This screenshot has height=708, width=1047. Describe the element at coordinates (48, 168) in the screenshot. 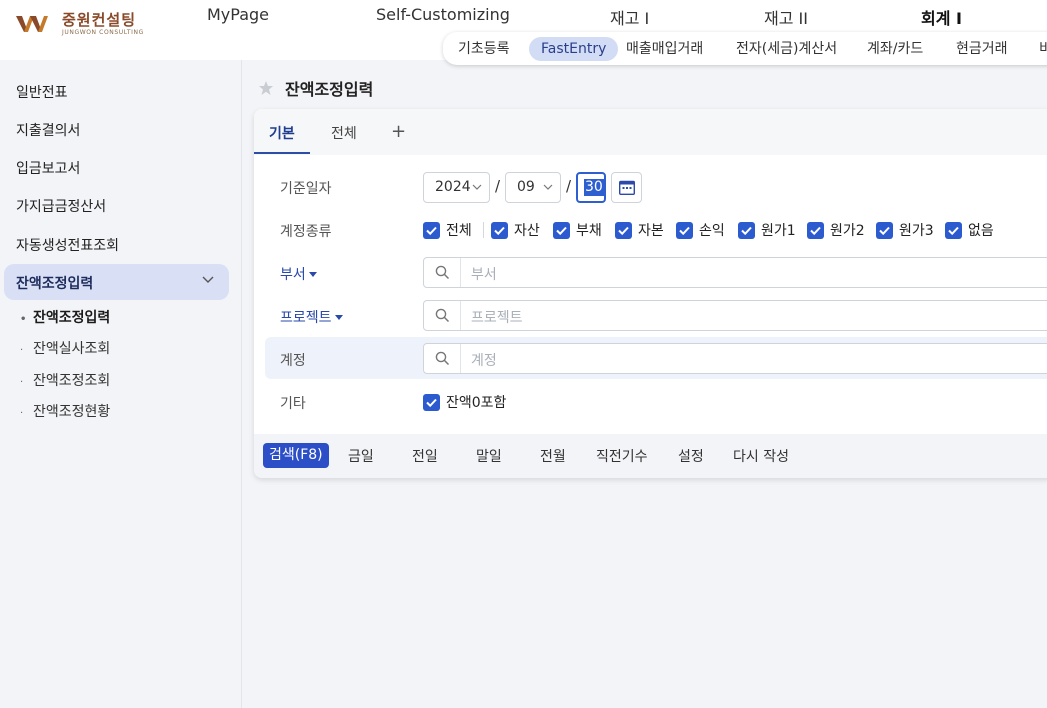

I see `sidebar-item-deposit-report: 입금보고서` at that location.